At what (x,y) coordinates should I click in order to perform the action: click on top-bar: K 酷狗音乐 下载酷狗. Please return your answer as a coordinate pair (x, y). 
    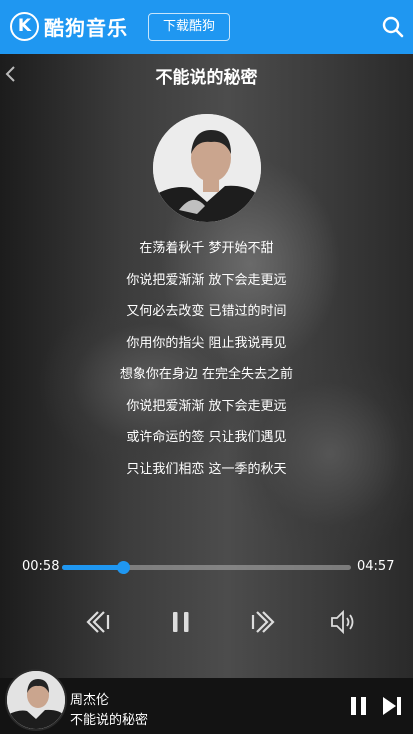
    Looking at the image, I should click on (206, 27).